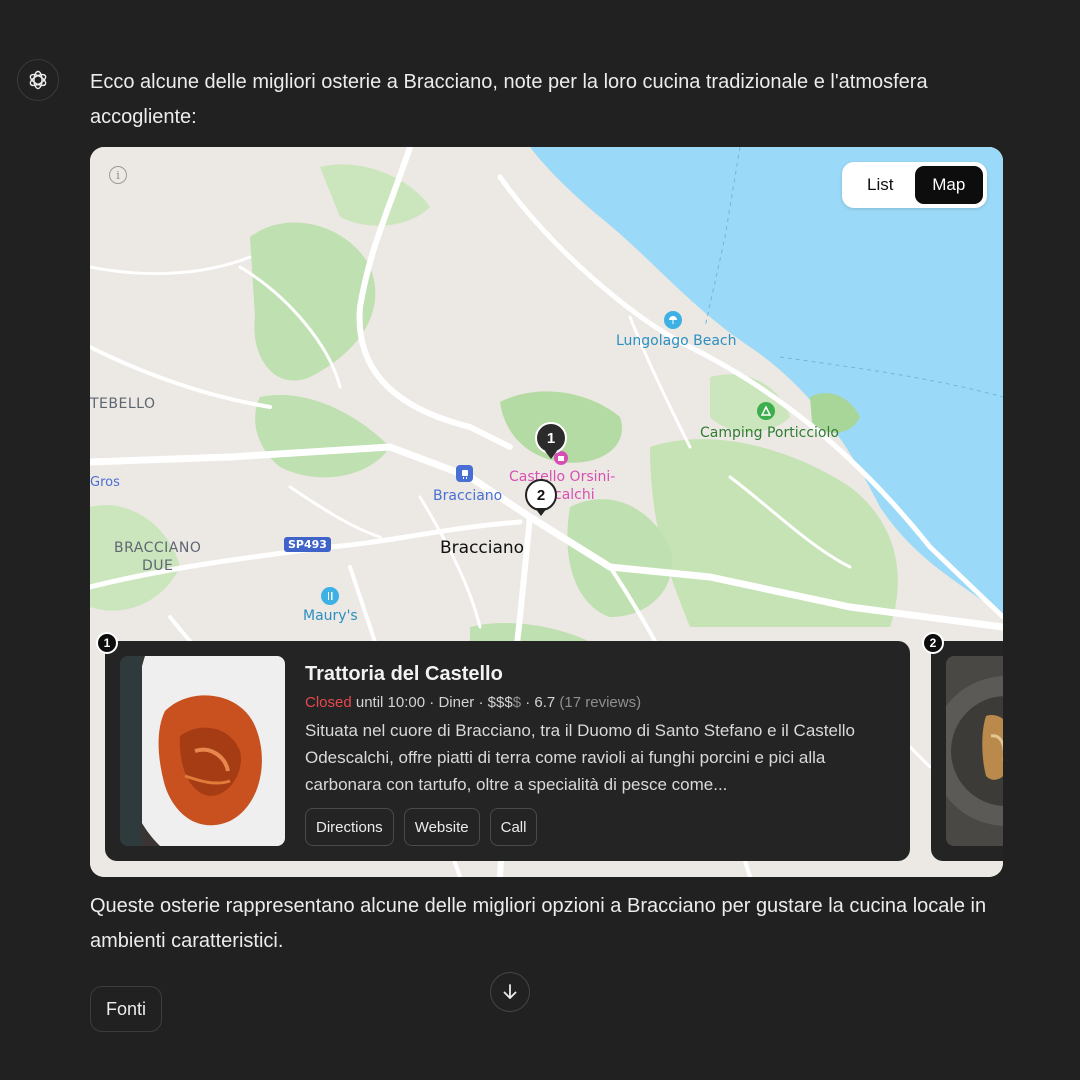 This screenshot has height=1080, width=1080. What do you see at coordinates (158, 566) in the screenshot?
I see `map-label-district-2: DUE` at bounding box center [158, 566].